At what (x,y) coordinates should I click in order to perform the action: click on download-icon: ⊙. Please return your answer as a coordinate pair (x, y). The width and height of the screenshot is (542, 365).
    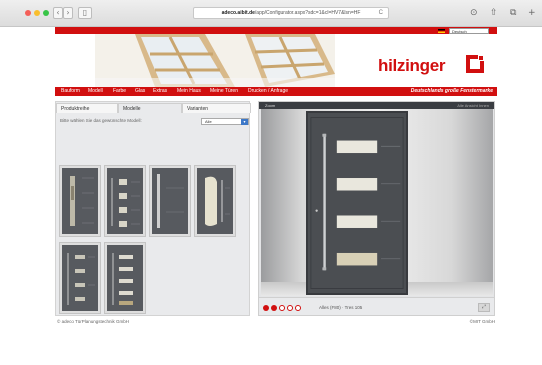
    Looking at the image, I should click on (474, 13).